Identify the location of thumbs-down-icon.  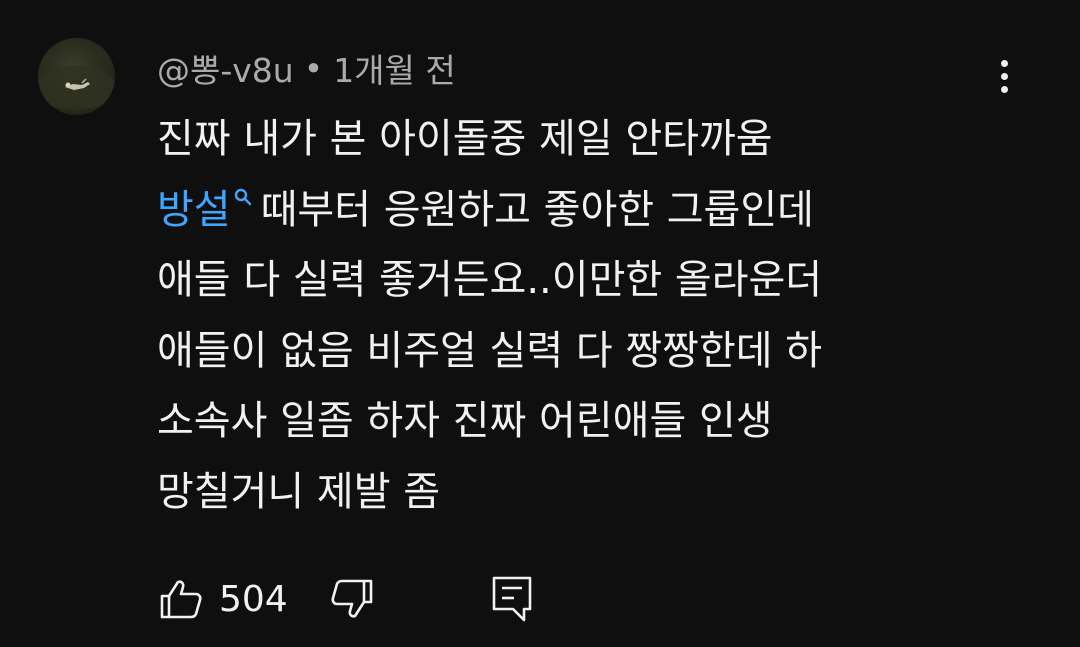
(352, 598).